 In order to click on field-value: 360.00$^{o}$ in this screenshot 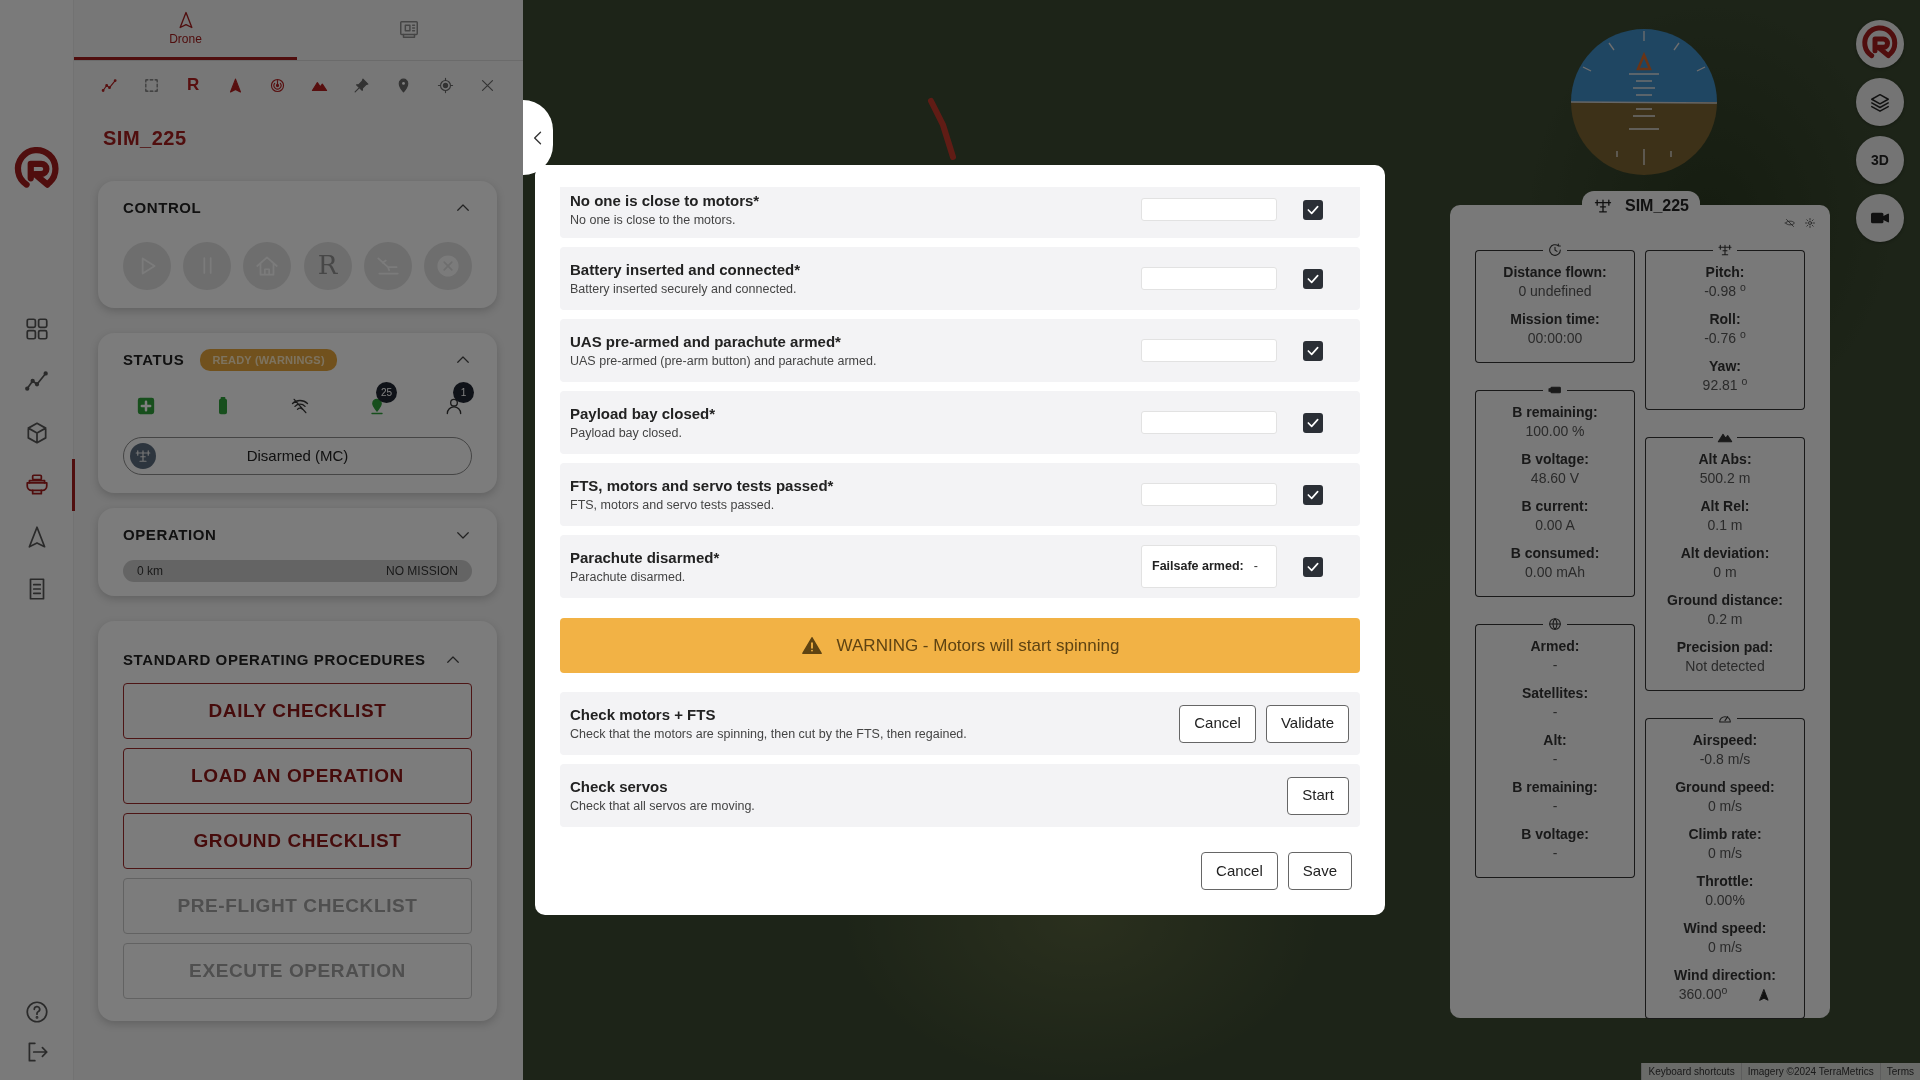, I will do `click(1703, 994)`.